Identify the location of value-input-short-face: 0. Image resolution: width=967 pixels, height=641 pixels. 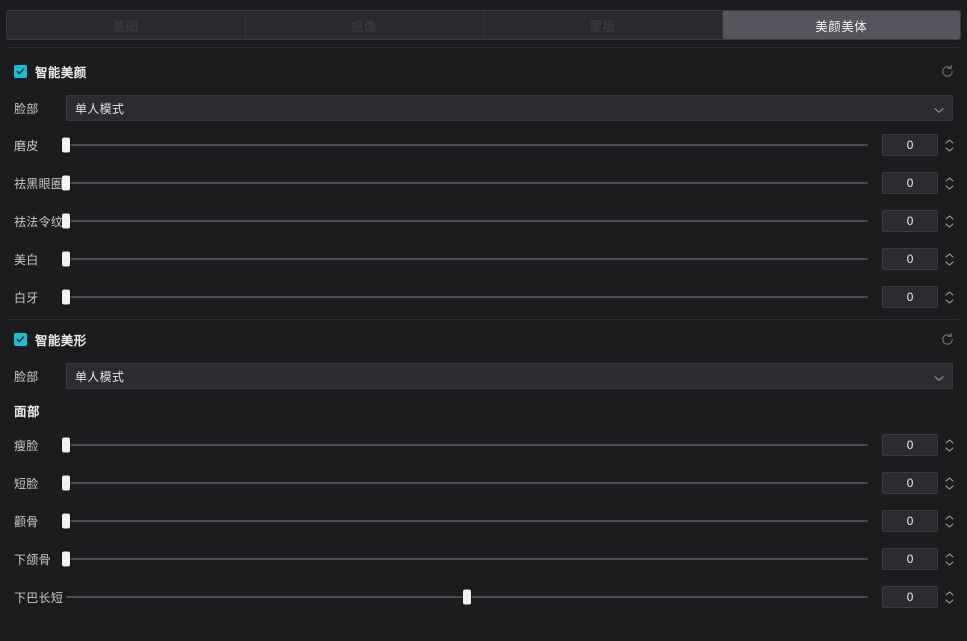
(910, 483).